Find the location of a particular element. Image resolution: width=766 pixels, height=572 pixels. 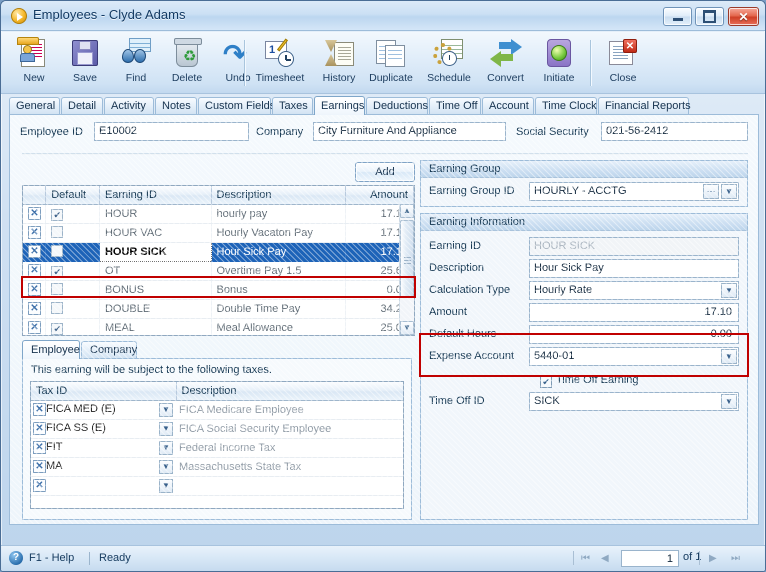

tax-id-cell: ✕ MA ▼ is located at coordinates (103, 467).